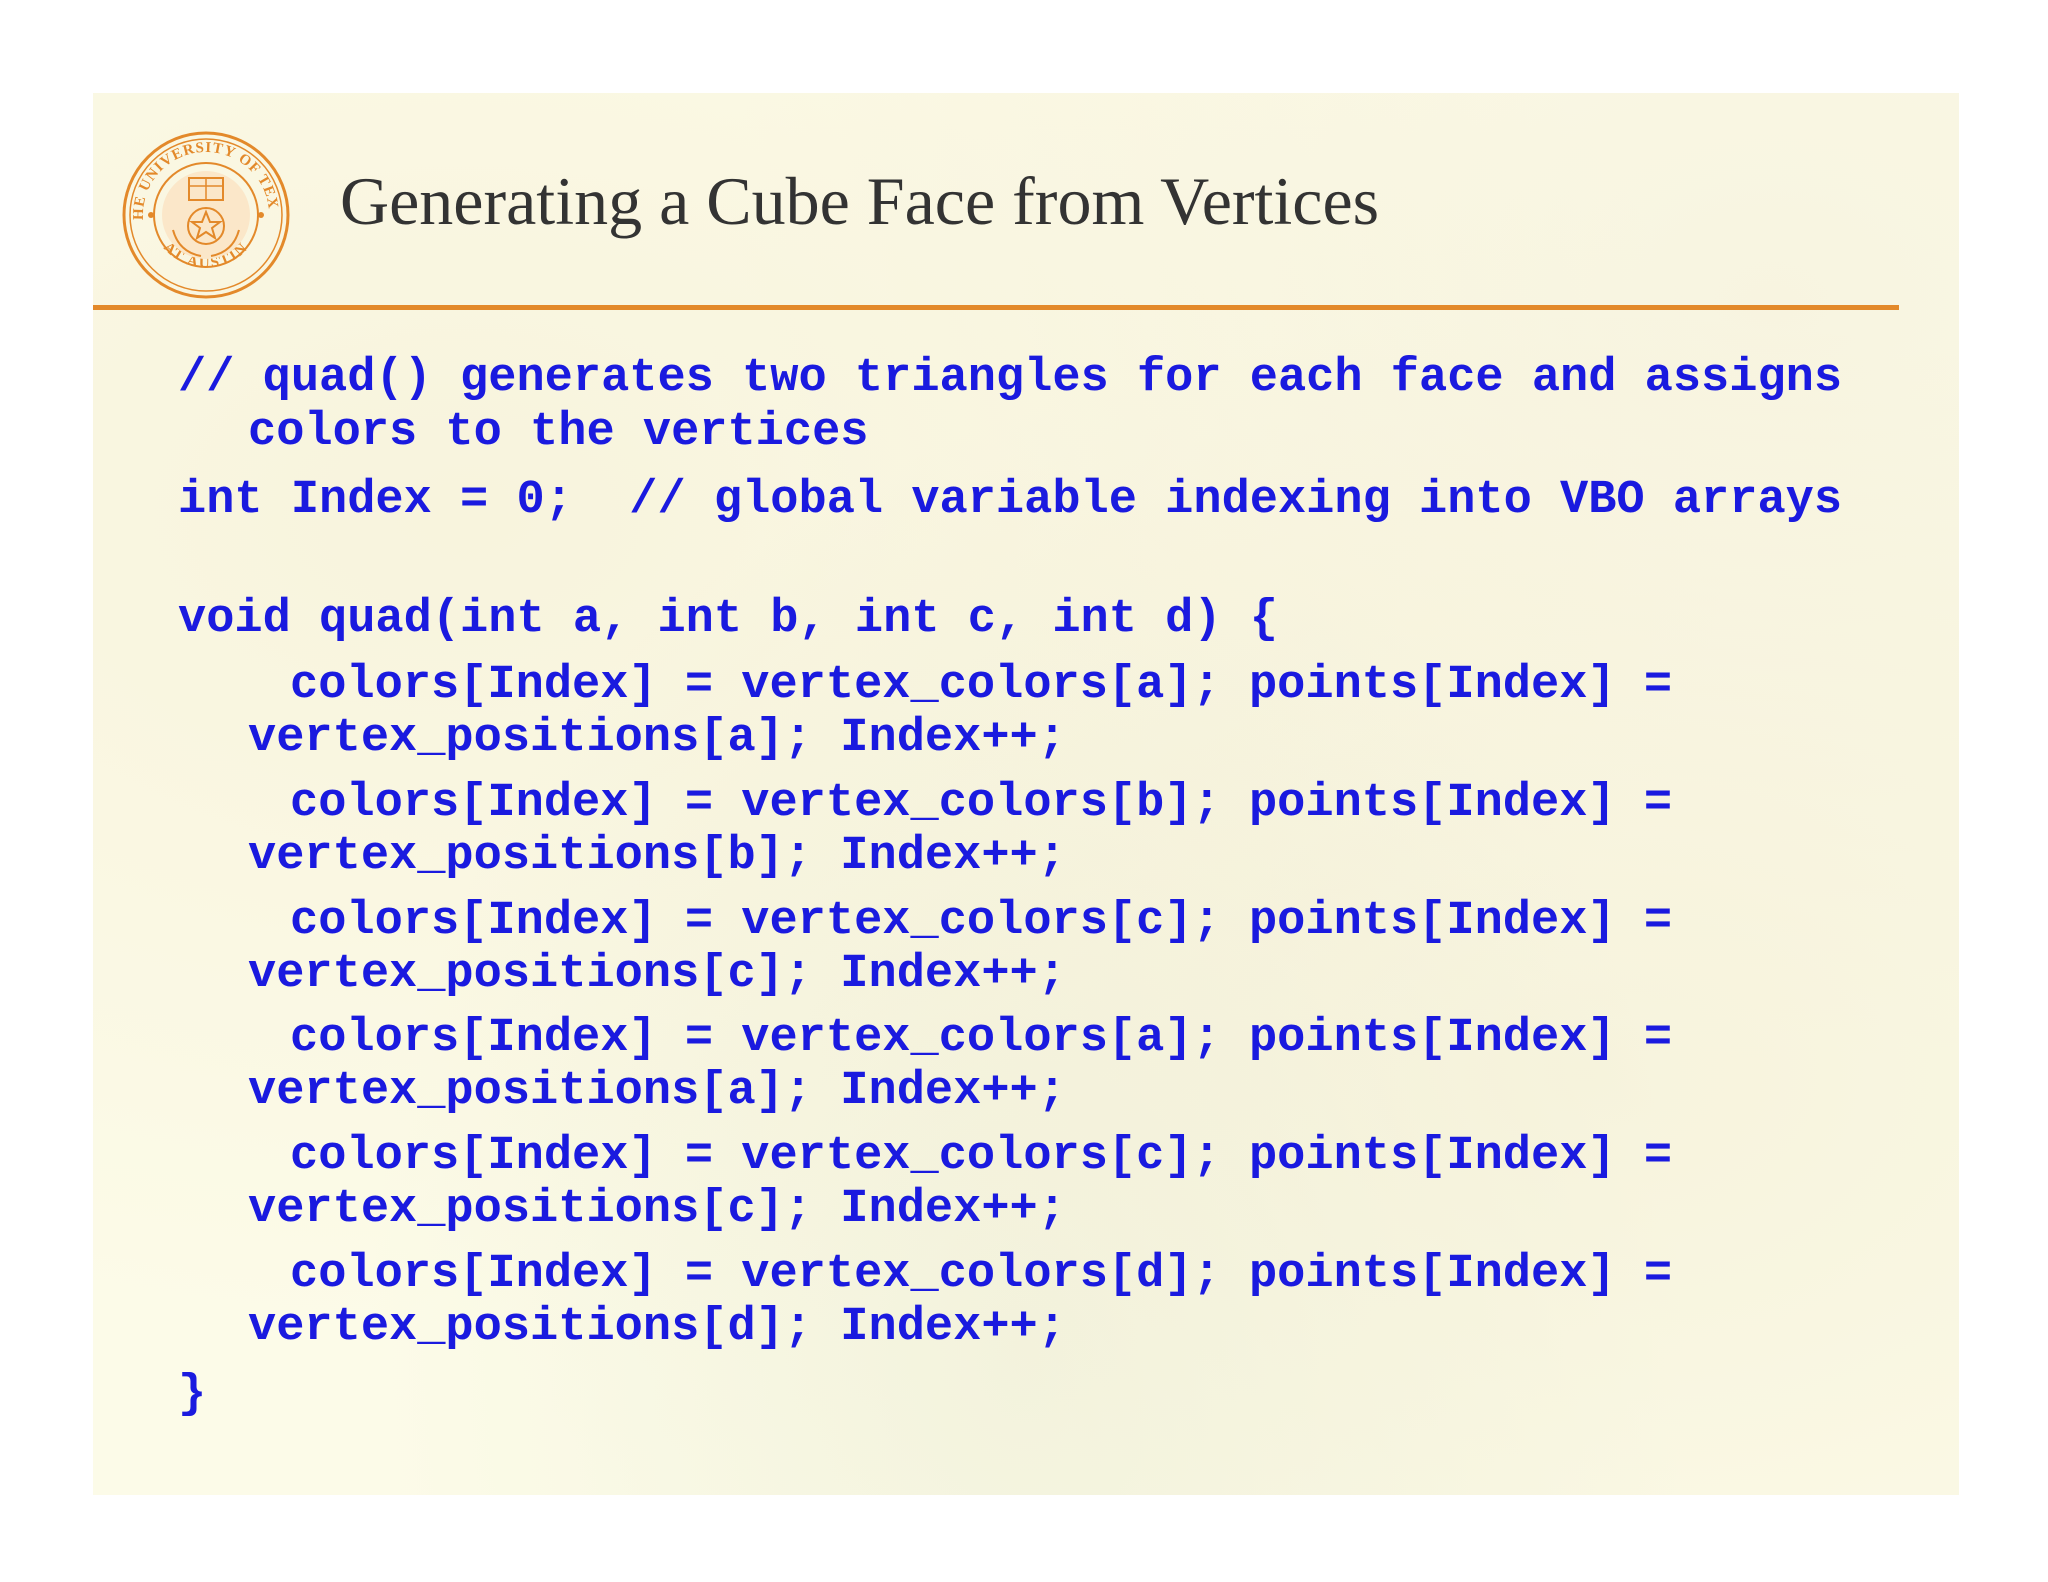 Image resolution: width=2048 pixels, height=1582 pixels. Describe the element at coordinates (192, 1394) in the screenshot. I see `code-closing-brace: }` at that location.